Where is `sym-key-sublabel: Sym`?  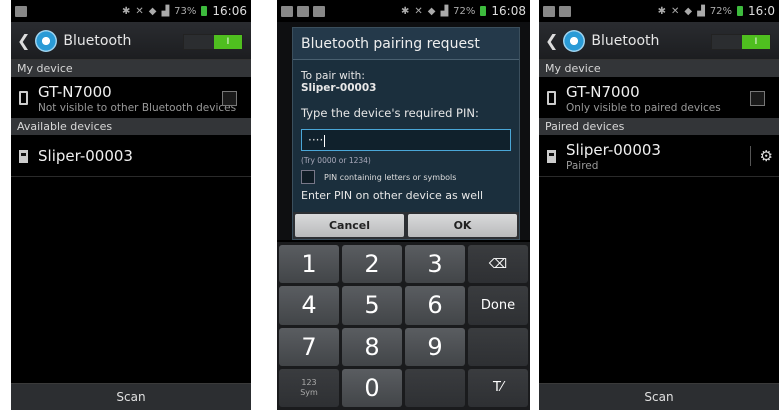
sym-key-sublabel: Sym is located at coordinates (309, 392).